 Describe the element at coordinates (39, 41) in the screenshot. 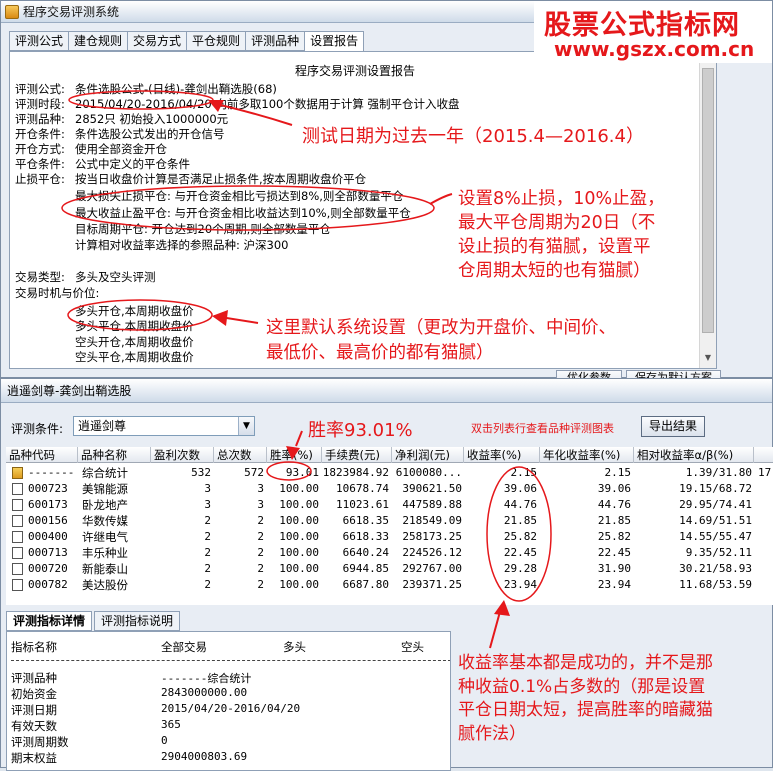

I see `tab-formula: 评测公式` at that location.